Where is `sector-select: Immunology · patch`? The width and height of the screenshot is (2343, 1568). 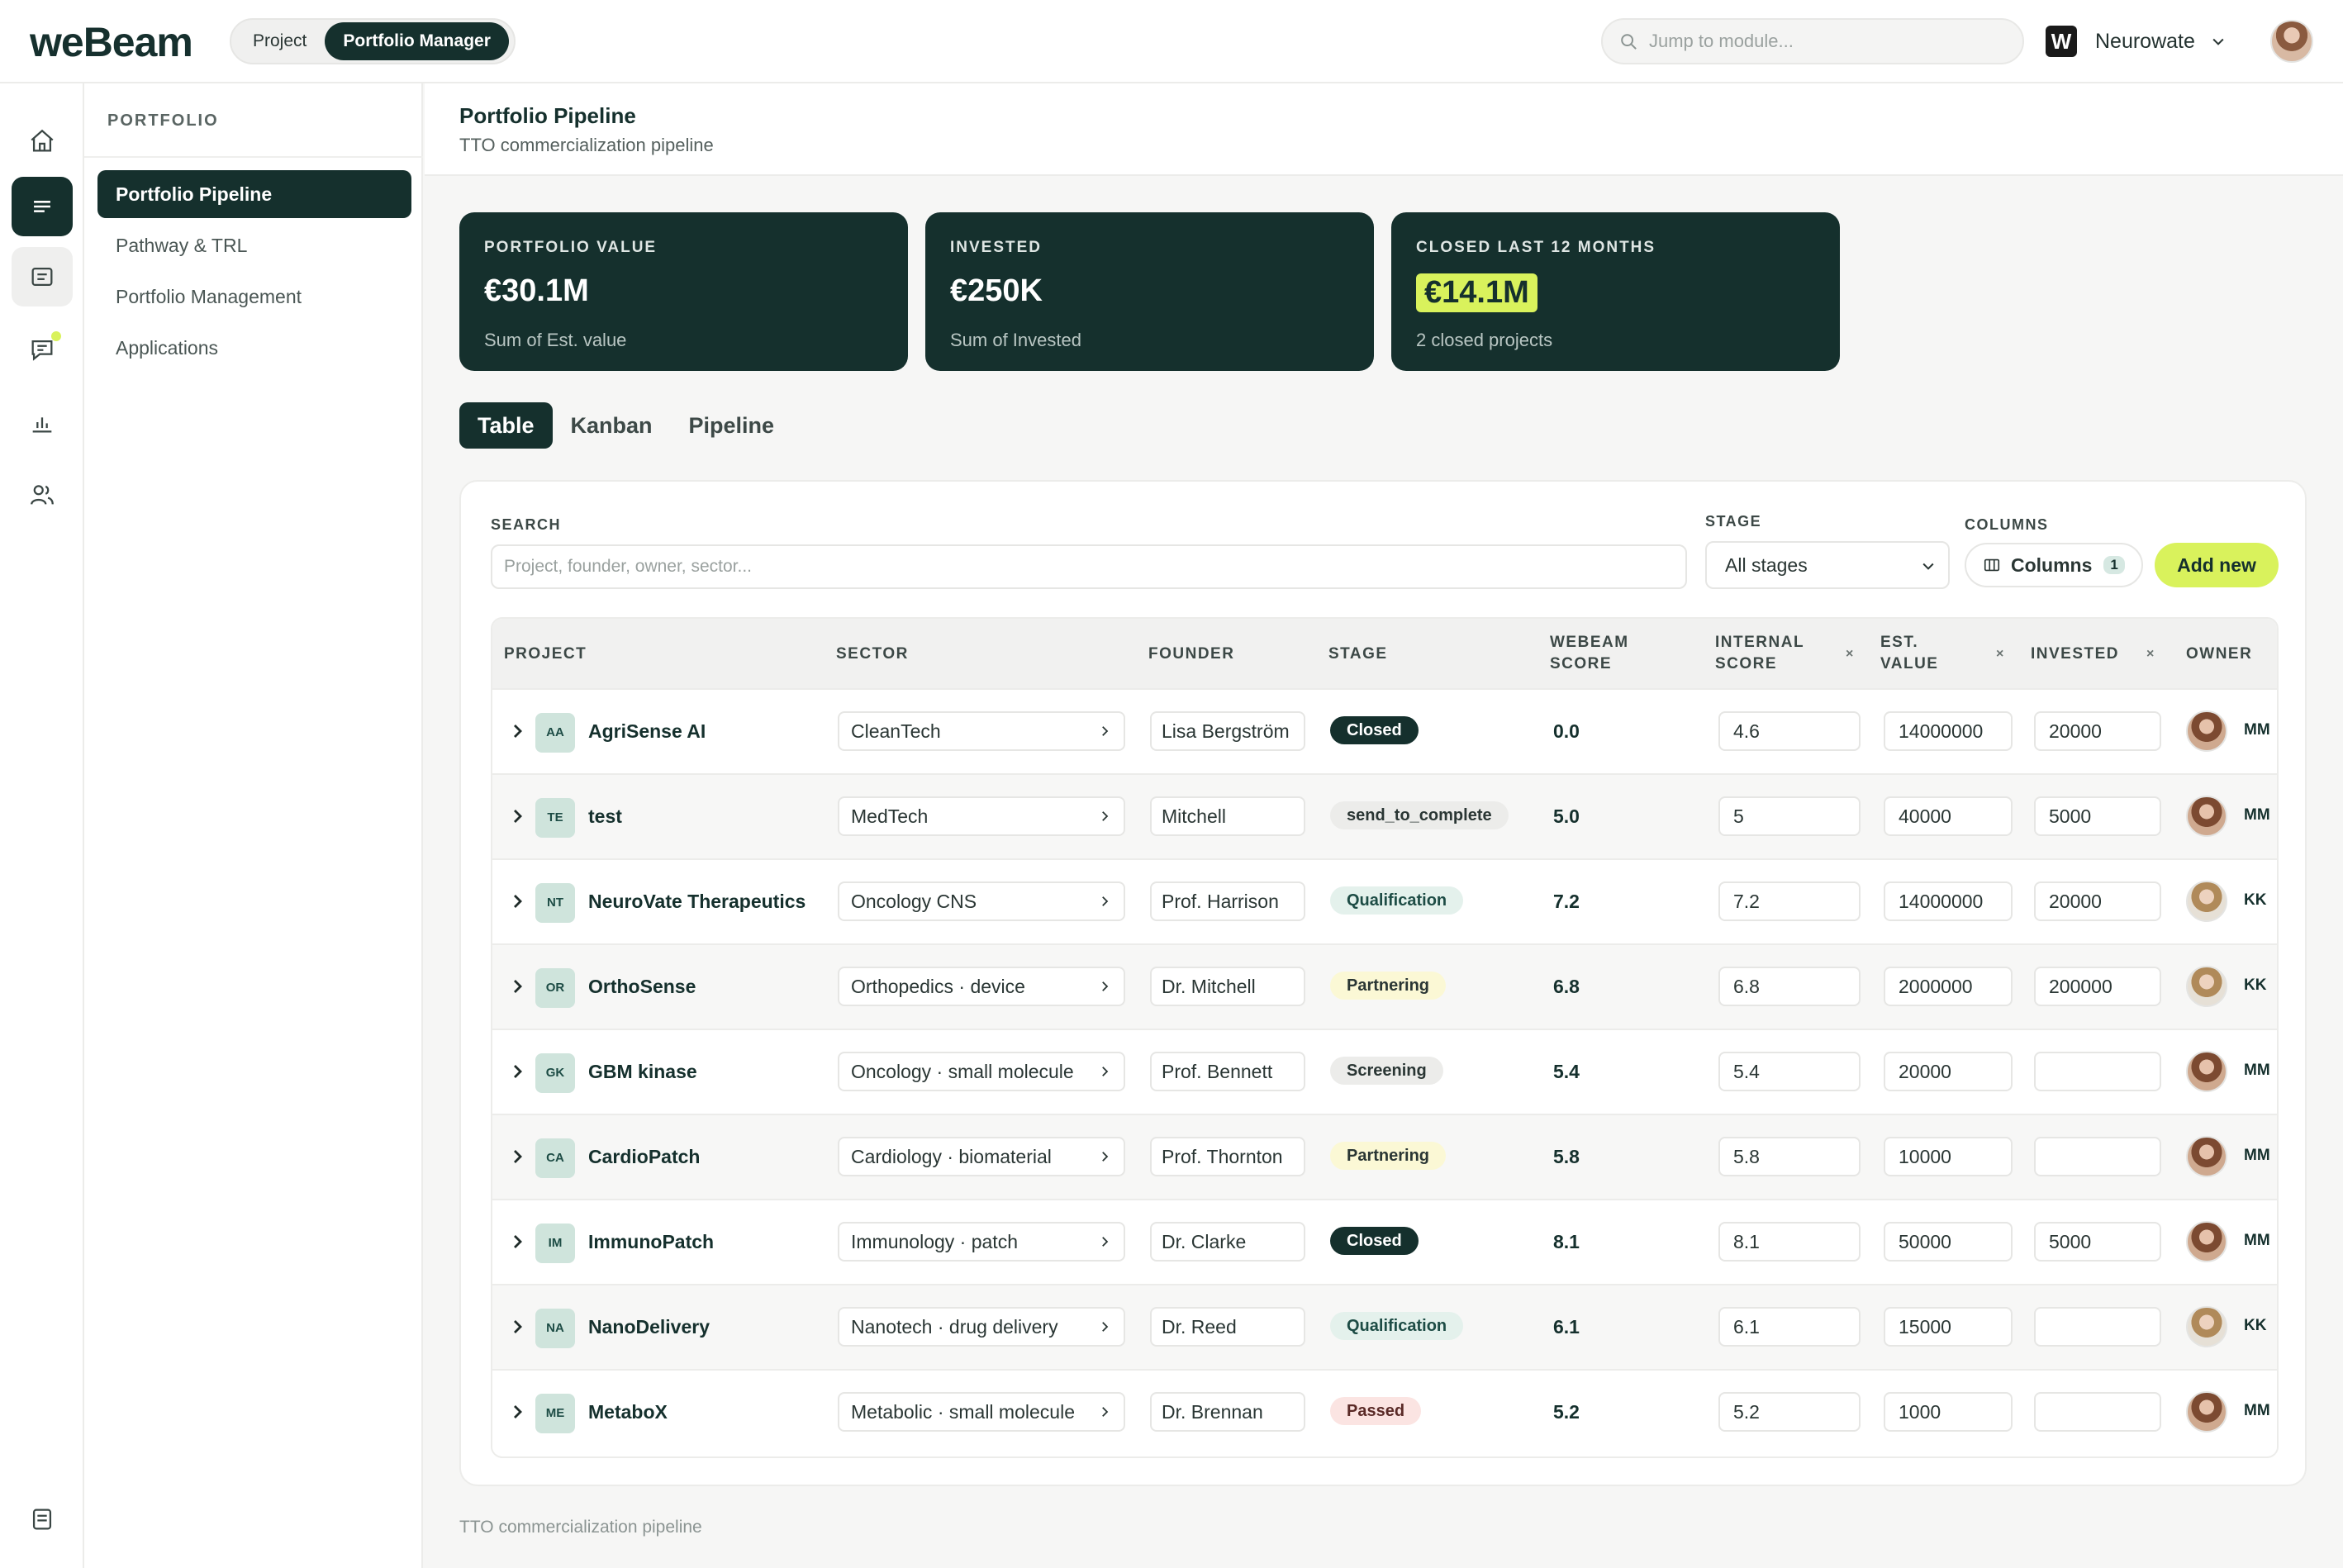
sector-select: Immunology · patch is located at coordinates (981, 1242).